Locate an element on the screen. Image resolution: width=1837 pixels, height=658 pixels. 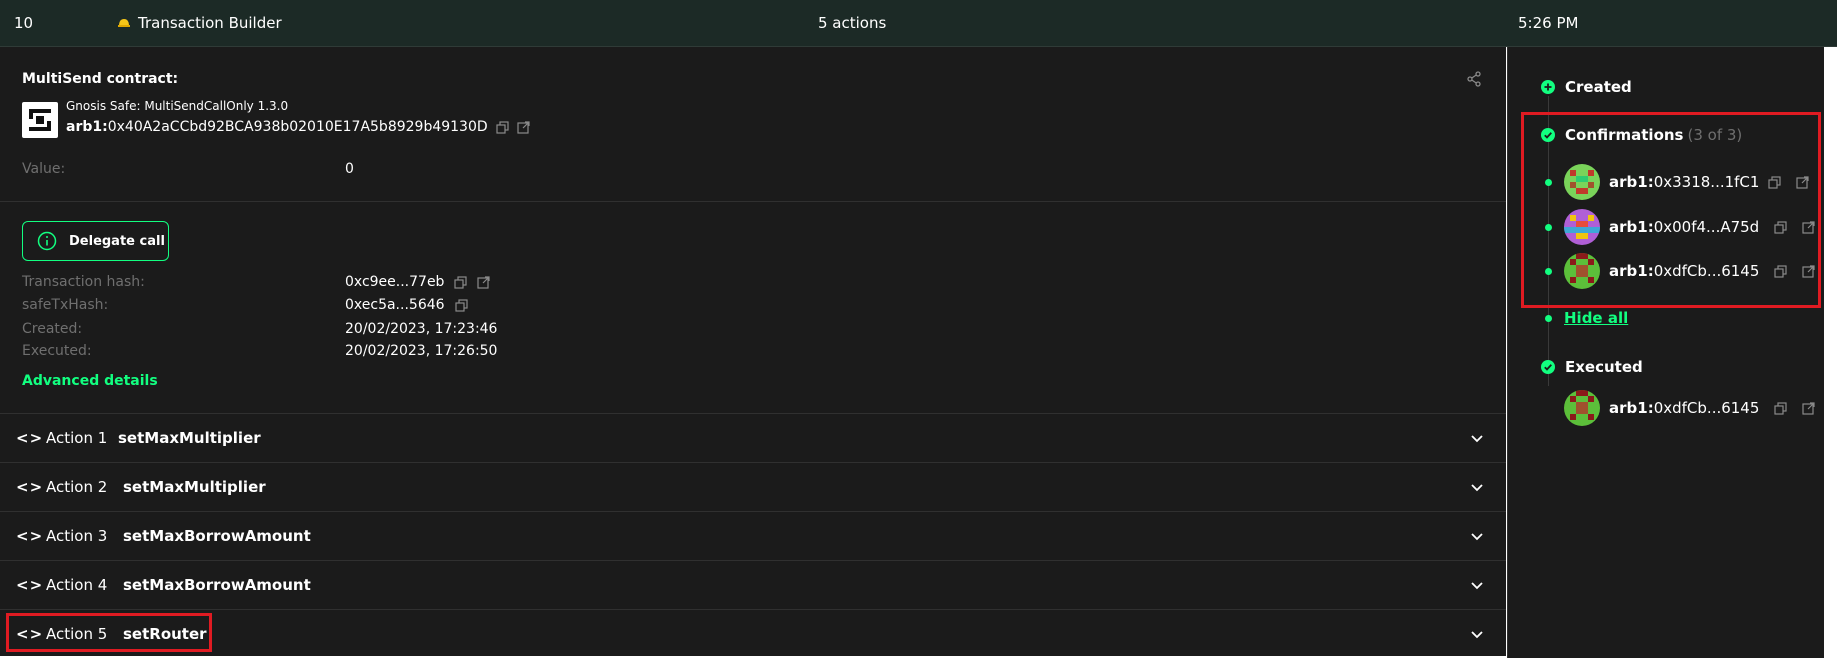
executor: arb1:0xdfCb...6145 is located at coordinates (1690, 408).